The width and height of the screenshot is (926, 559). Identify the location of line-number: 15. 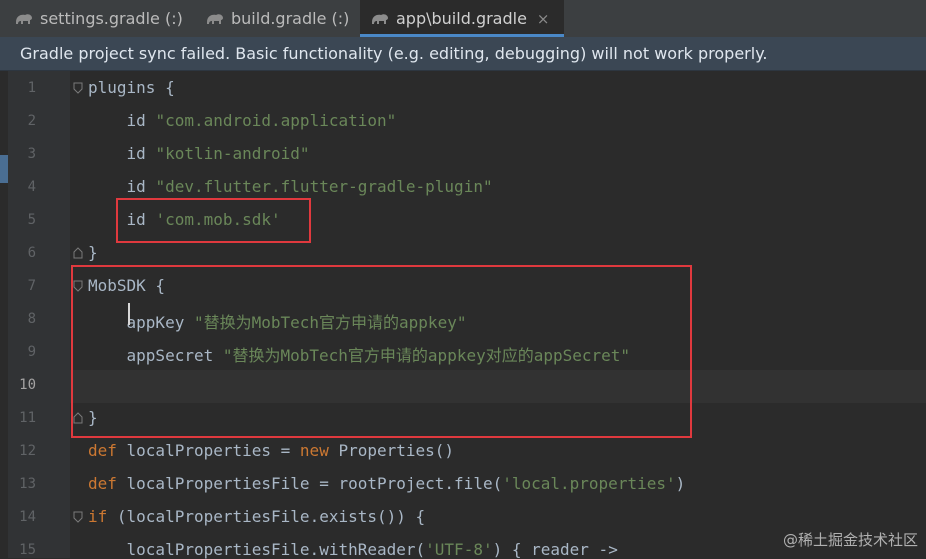
(27, 550).